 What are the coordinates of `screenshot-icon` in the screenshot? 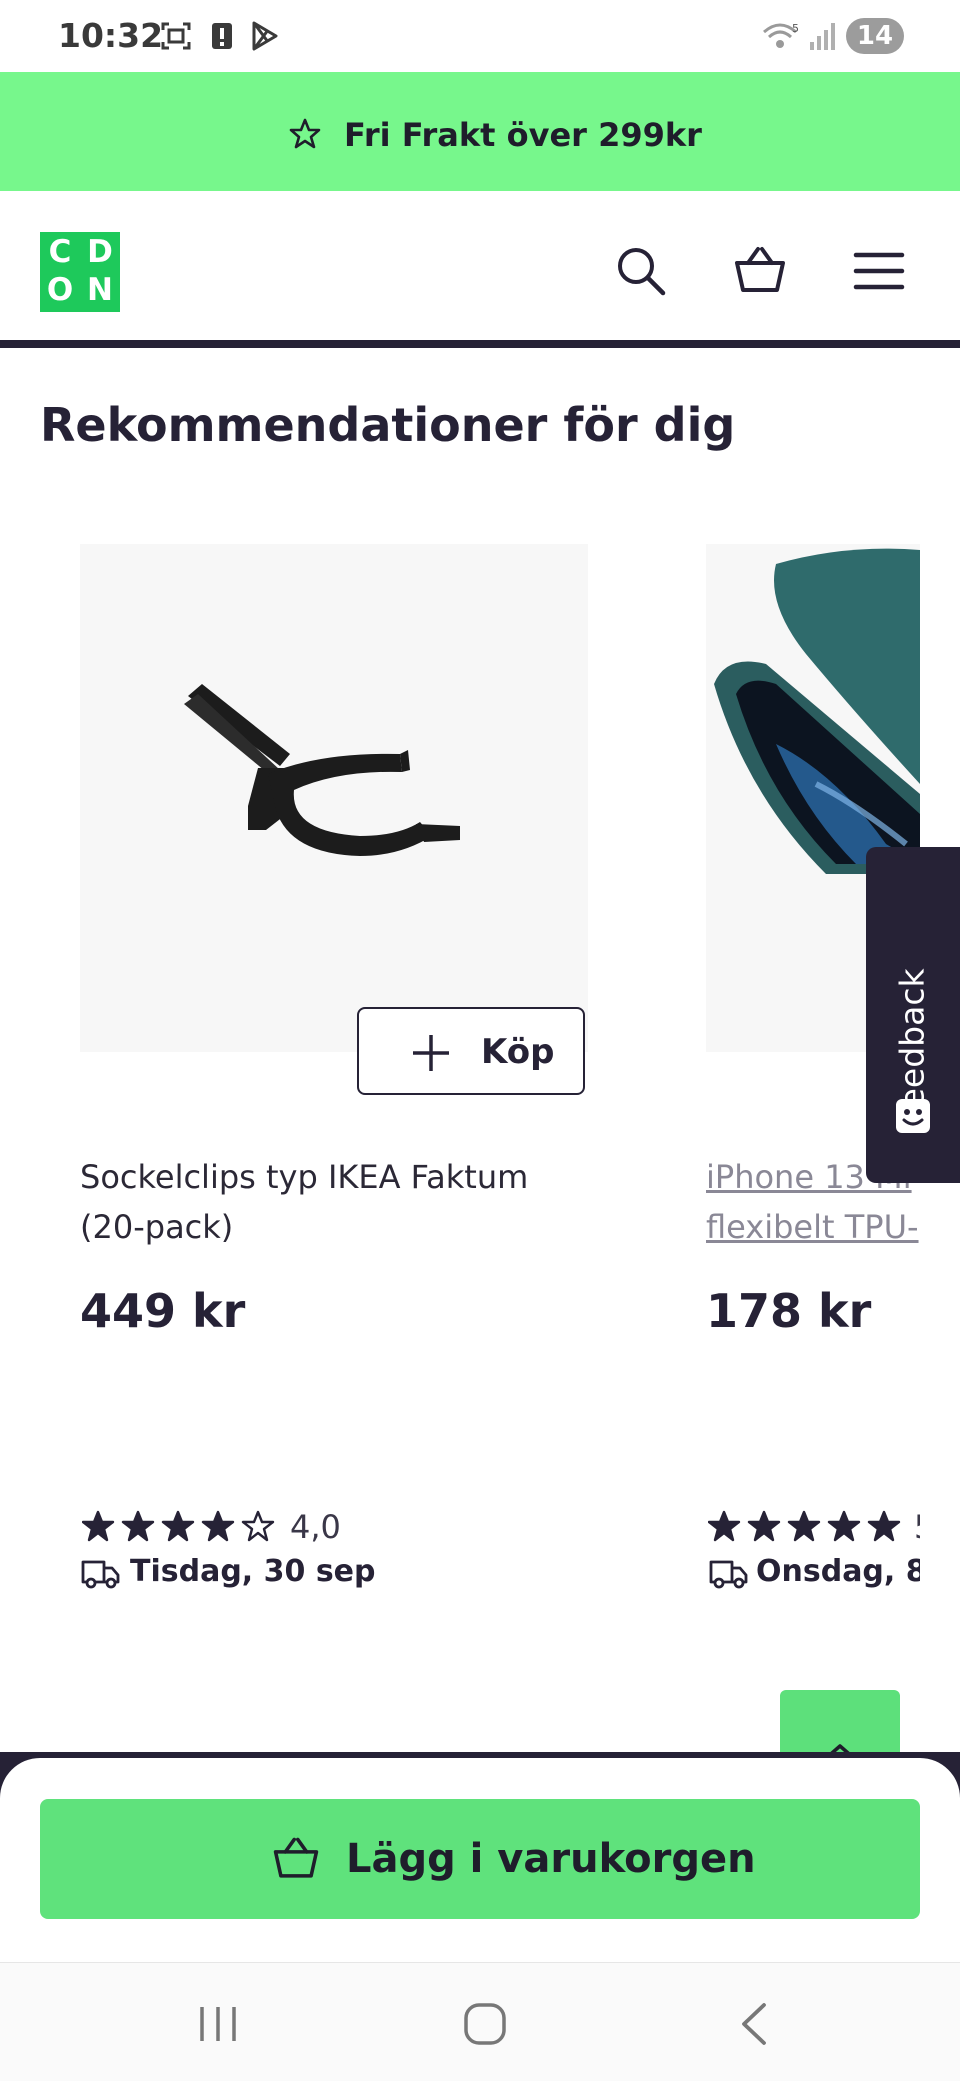 It's located at (176, 36).